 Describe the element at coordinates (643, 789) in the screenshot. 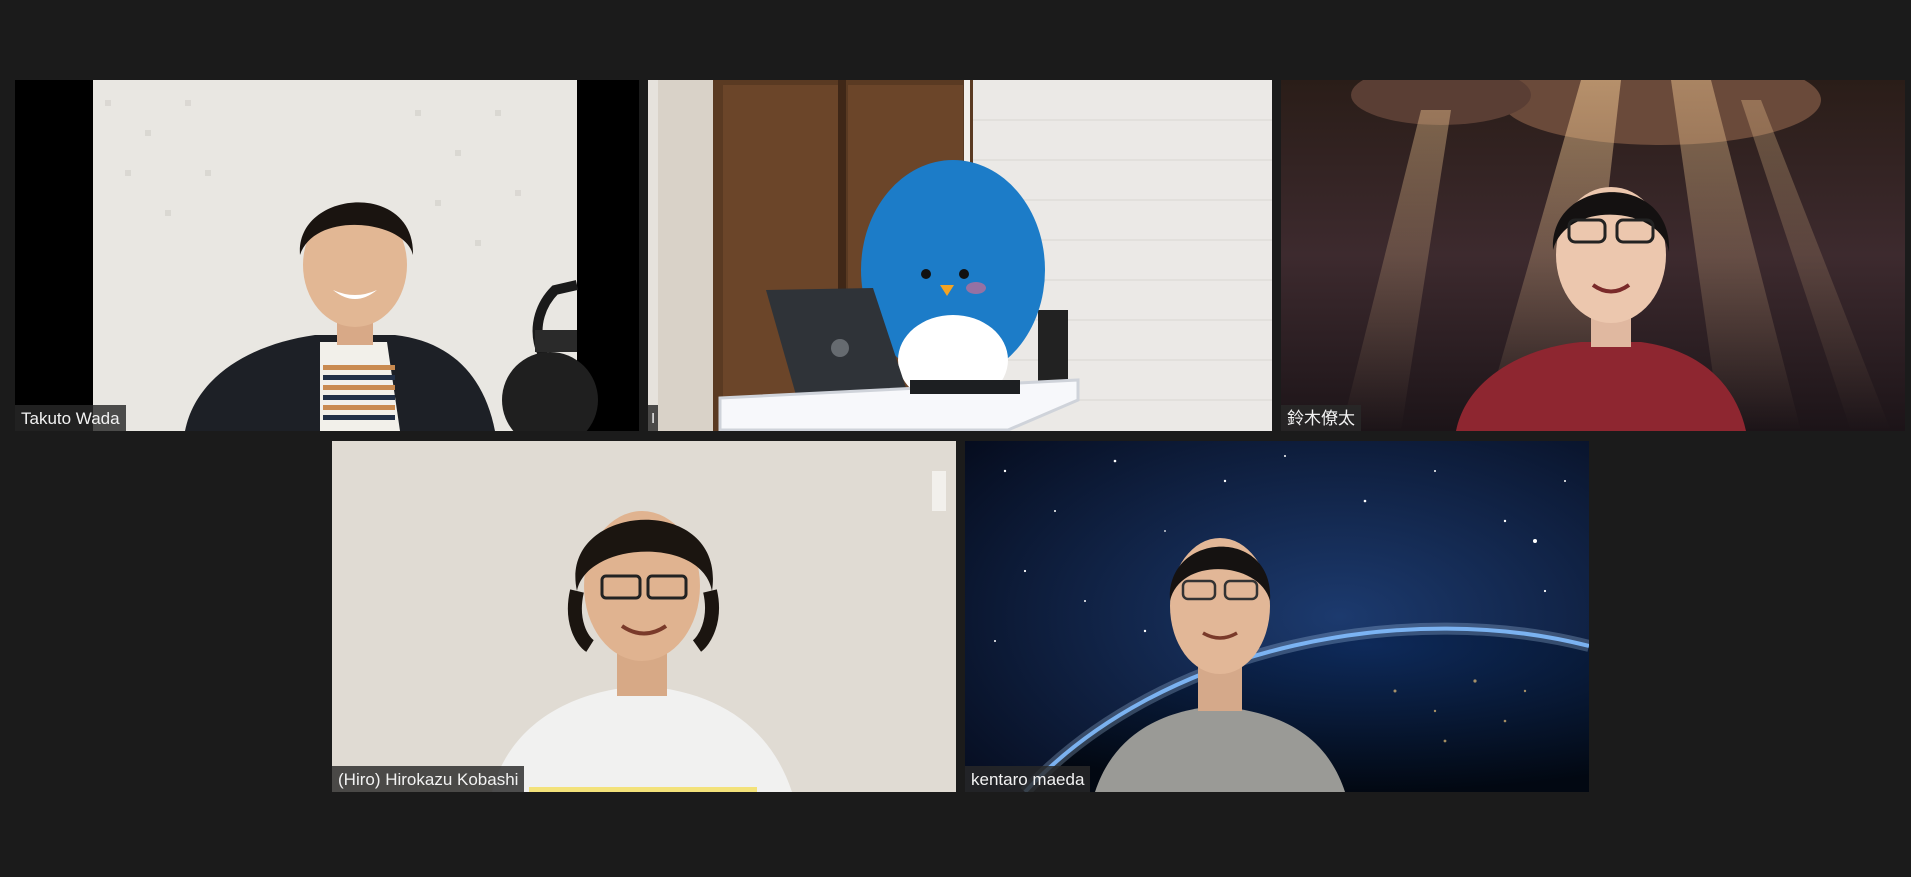

I see `active-speaker-indicator` at that location.